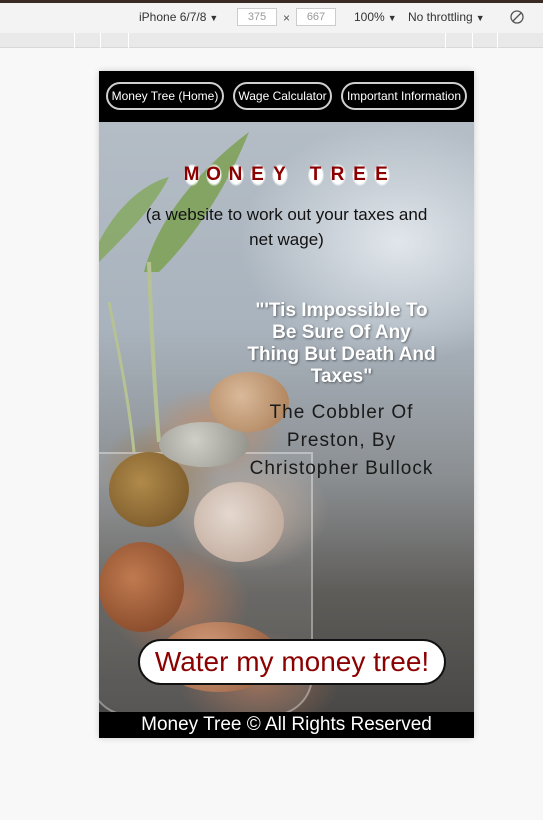 This screenshot has height=820, width=543. What do you see at coordinates (235, 175) in the screenshot?
I see `title-letter: N` at bounding box center [235, 175].